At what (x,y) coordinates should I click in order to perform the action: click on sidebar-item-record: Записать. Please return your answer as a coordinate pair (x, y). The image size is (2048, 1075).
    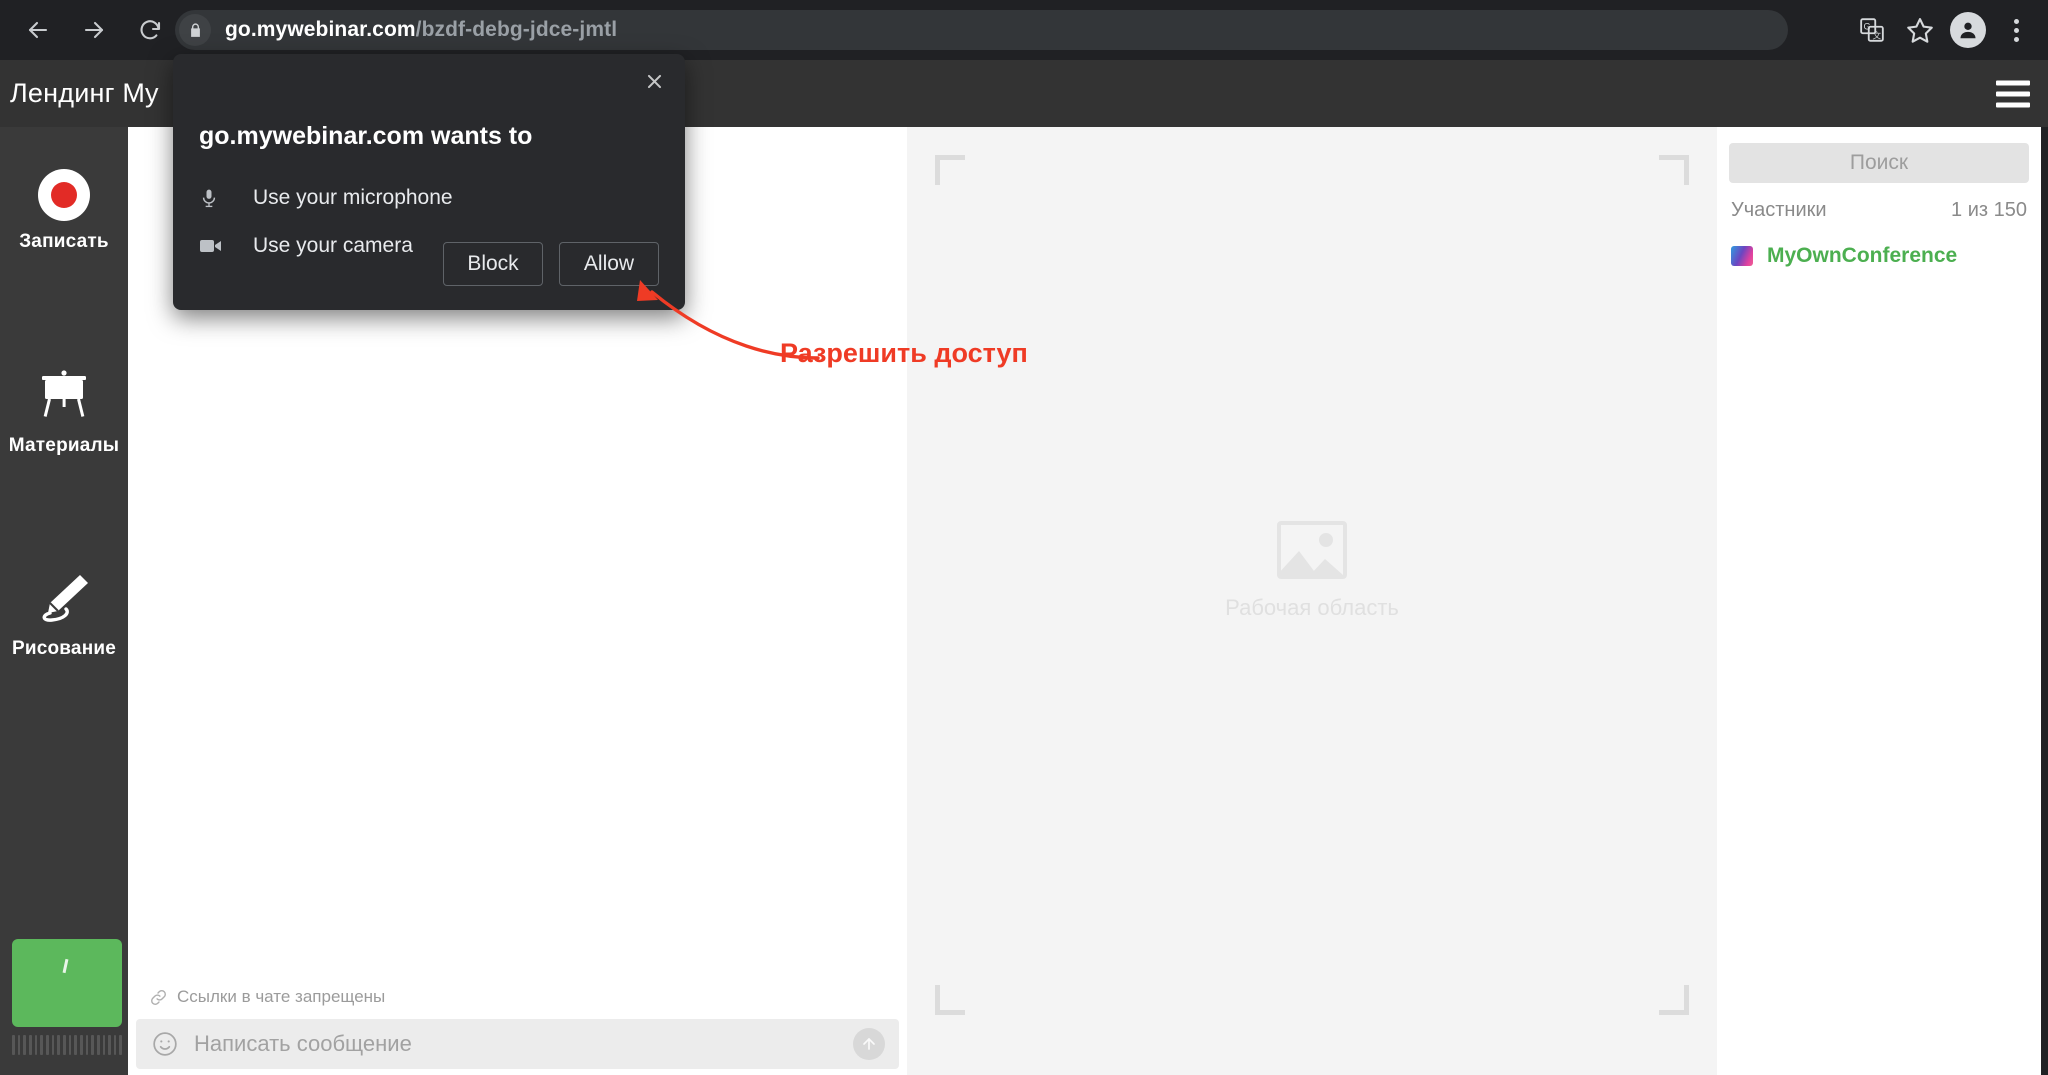
    Looking at the image, I should click on (64, 211).